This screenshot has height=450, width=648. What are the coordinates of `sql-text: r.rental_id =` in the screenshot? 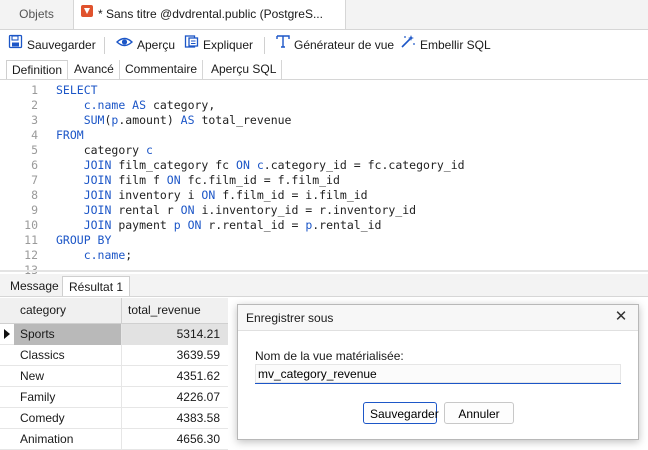 It's located at (253, 225).